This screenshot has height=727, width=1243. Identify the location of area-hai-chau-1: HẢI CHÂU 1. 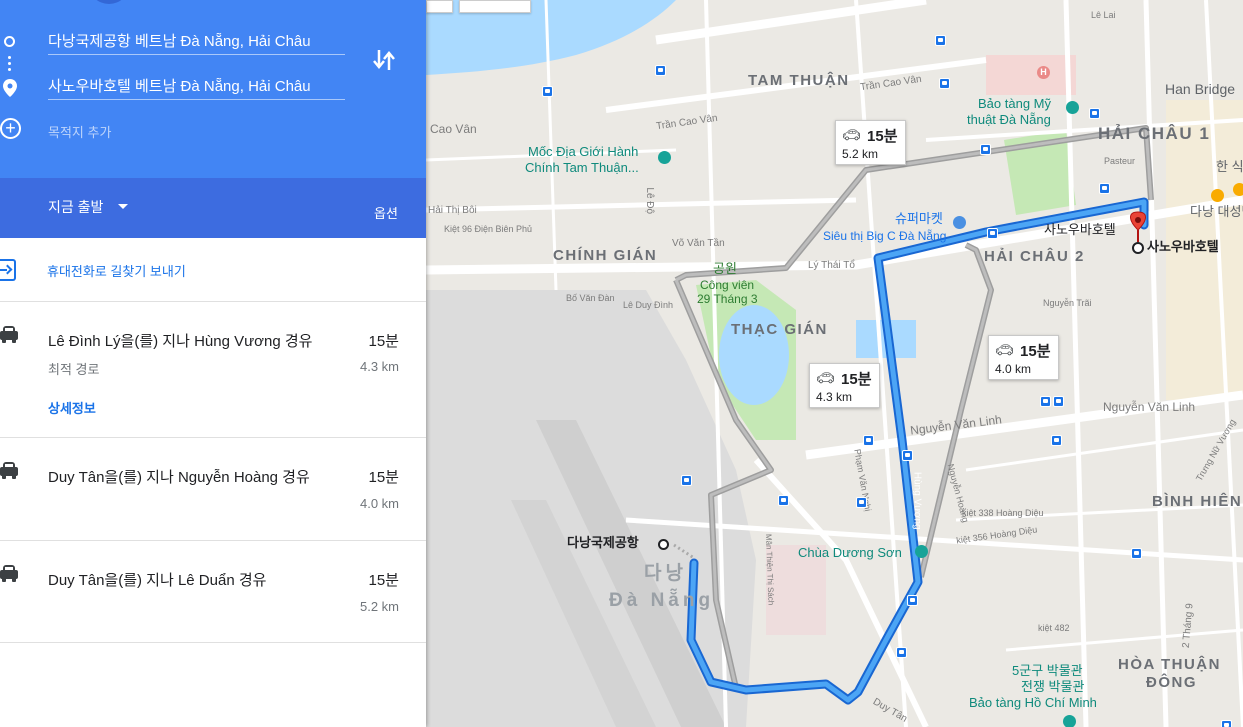
(1154, 133).